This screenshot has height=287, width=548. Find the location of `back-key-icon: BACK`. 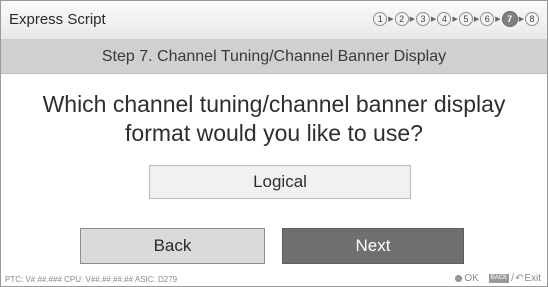

back-key-icon: BACK is located at coordinates (499, 278).